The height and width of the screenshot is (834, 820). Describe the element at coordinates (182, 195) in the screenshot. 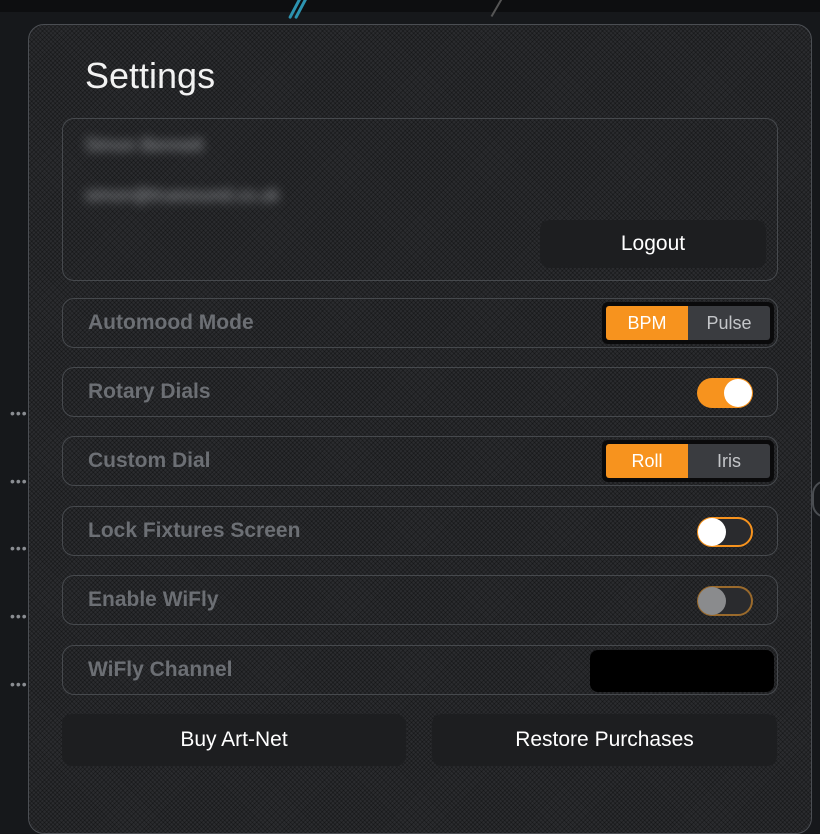

I see `account-email: simon@truesound.co.uk` at that location.